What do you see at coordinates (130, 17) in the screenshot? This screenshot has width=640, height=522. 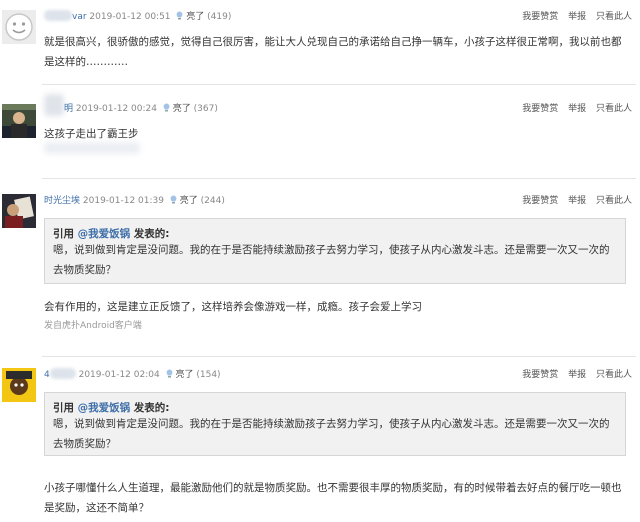 I see `post-time: 2019-01-12 00:51` at bounding box center [130, 17].